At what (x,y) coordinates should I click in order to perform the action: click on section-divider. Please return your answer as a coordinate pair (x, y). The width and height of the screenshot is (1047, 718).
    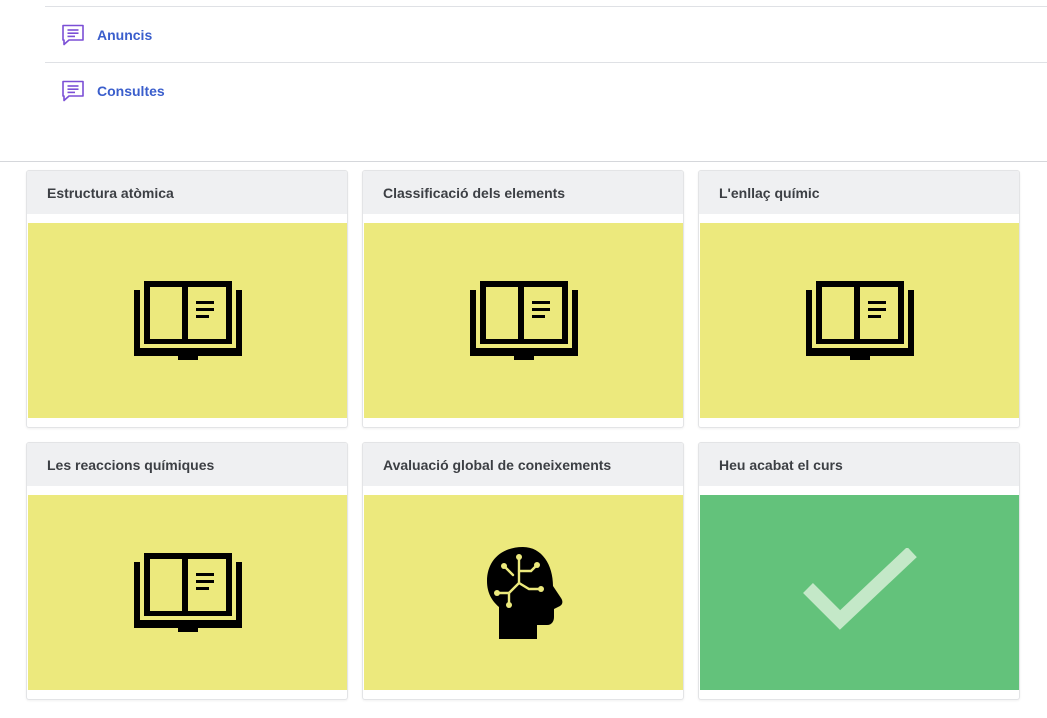
    Looking at the image, I should click on (523, 161).